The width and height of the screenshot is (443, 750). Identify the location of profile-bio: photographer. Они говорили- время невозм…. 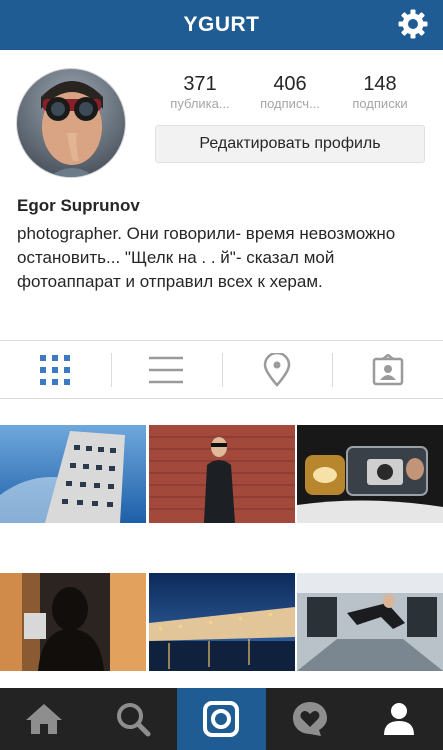
(206, 257).